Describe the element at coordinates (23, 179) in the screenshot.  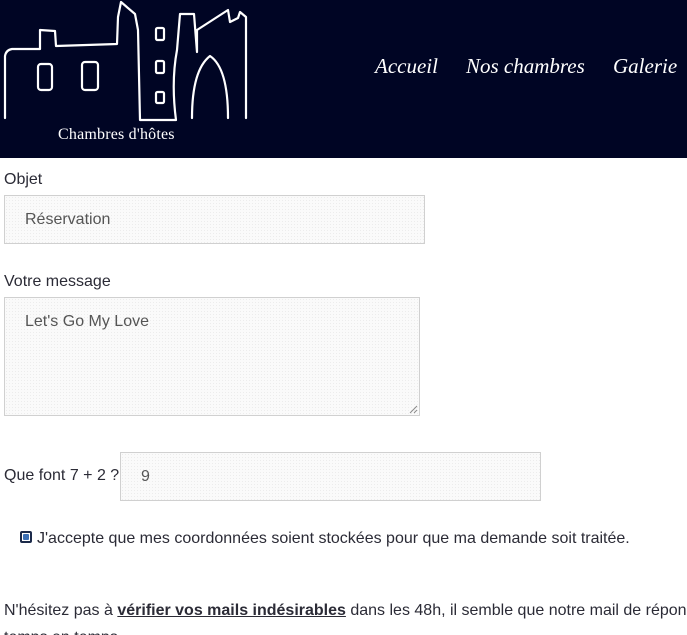
I see `objet-label: Objet` at that location.